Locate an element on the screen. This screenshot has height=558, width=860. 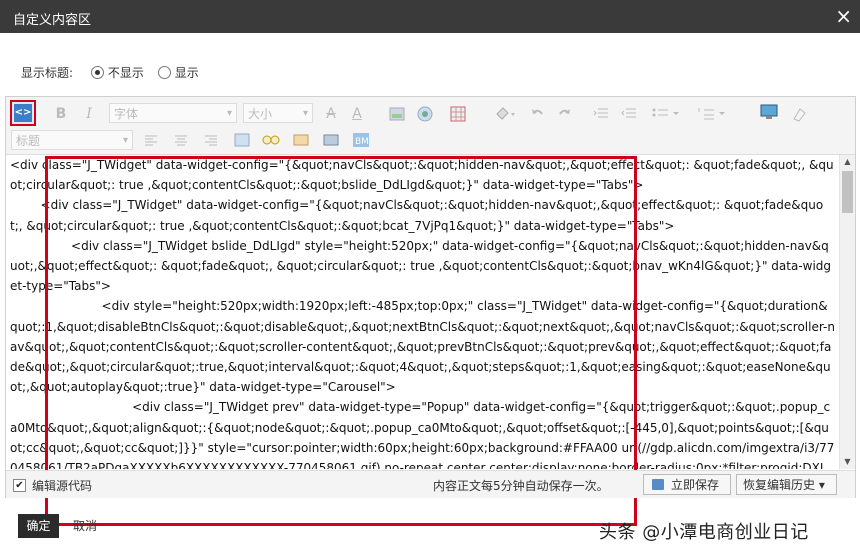
svg-text: BM is located at coordinates (362, 142).